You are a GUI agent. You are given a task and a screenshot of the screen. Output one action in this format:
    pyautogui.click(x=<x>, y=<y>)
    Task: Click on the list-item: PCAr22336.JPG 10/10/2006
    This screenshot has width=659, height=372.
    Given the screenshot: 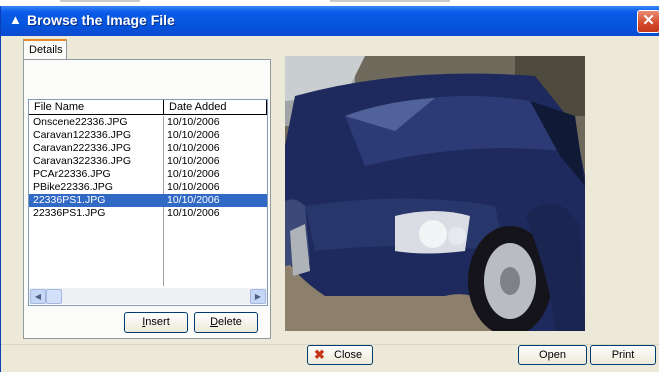 What is the action you would take?
    pyautogui.click(x=148, y=174)
    